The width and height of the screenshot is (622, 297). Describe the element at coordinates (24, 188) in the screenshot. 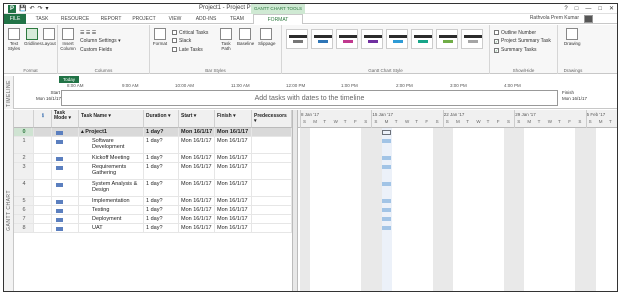

I see `task-id-cell: 4` at that location.